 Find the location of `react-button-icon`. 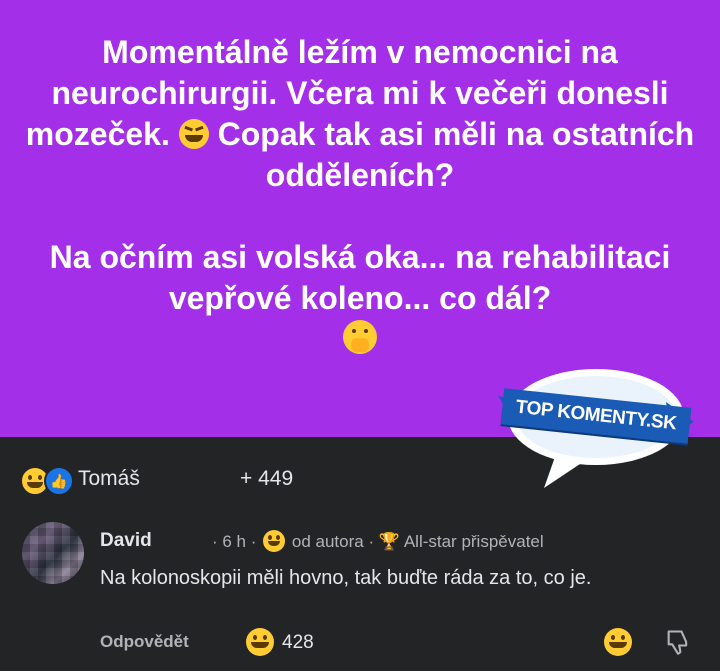

react-button-icon is located at coordinates (618, 642).